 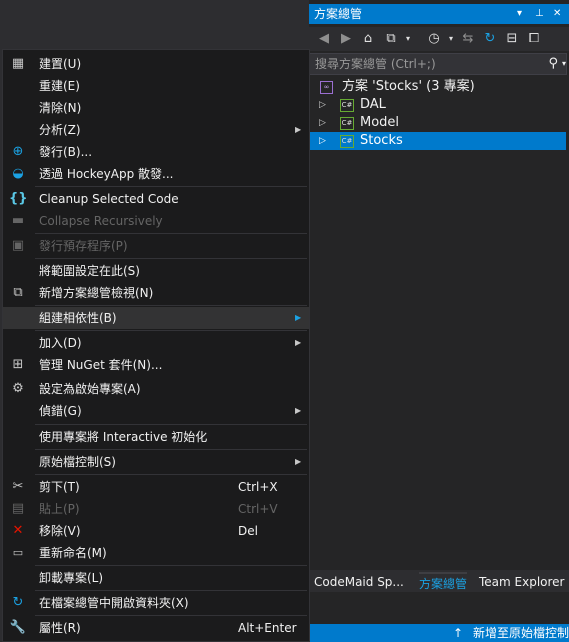 I want to click on shortcut-label: Alt+Enter, so click(x=267, y=628).